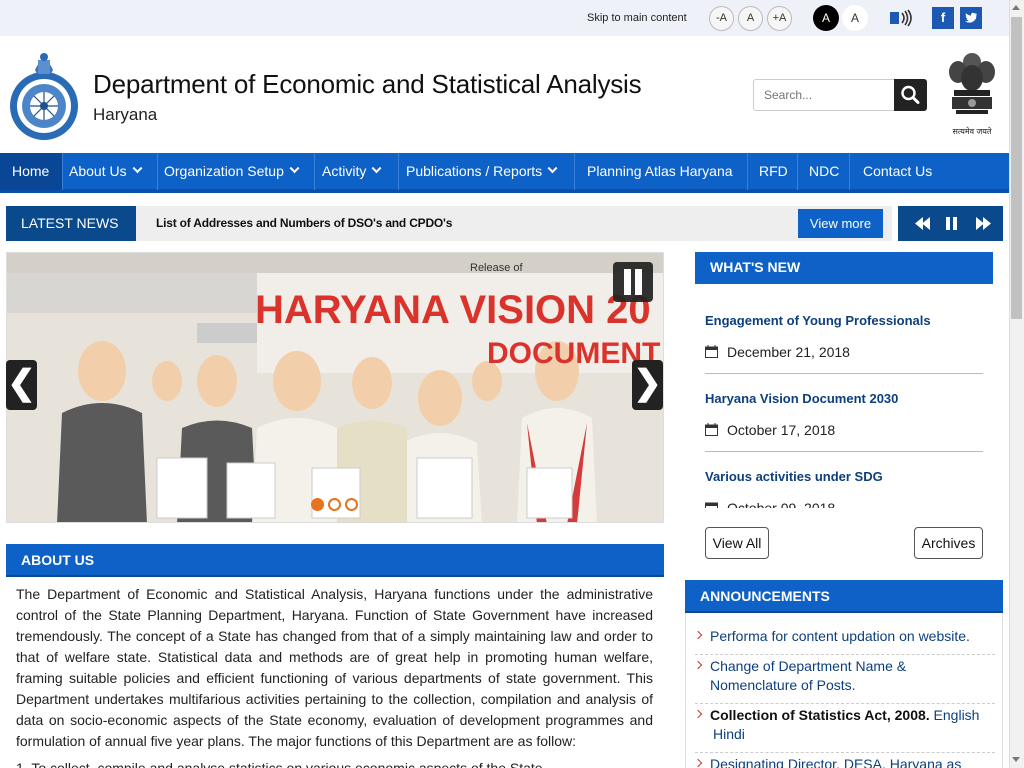  I want to click on font-normal-button: A, so click(750, 18).